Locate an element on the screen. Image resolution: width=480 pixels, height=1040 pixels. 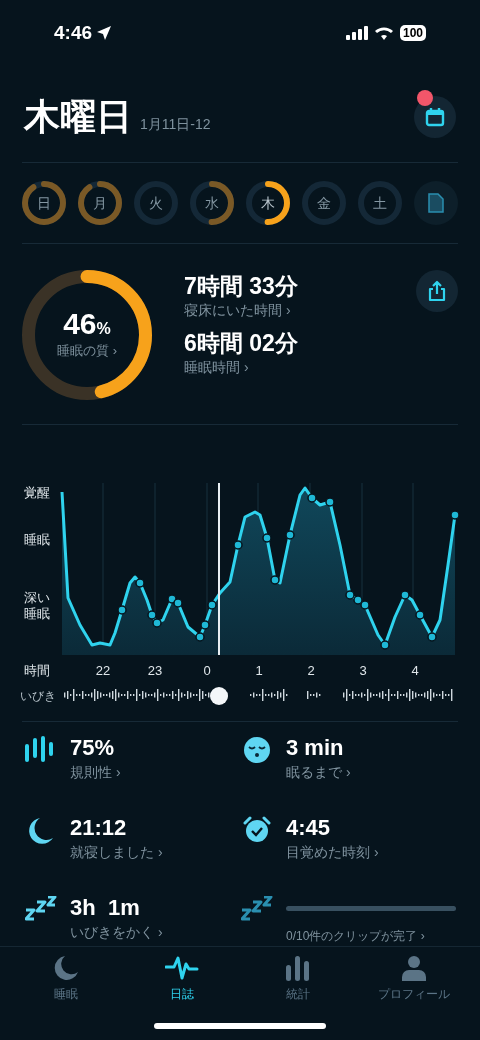
axis-label: 深い睡眠 is located at coordinates (37, 606).